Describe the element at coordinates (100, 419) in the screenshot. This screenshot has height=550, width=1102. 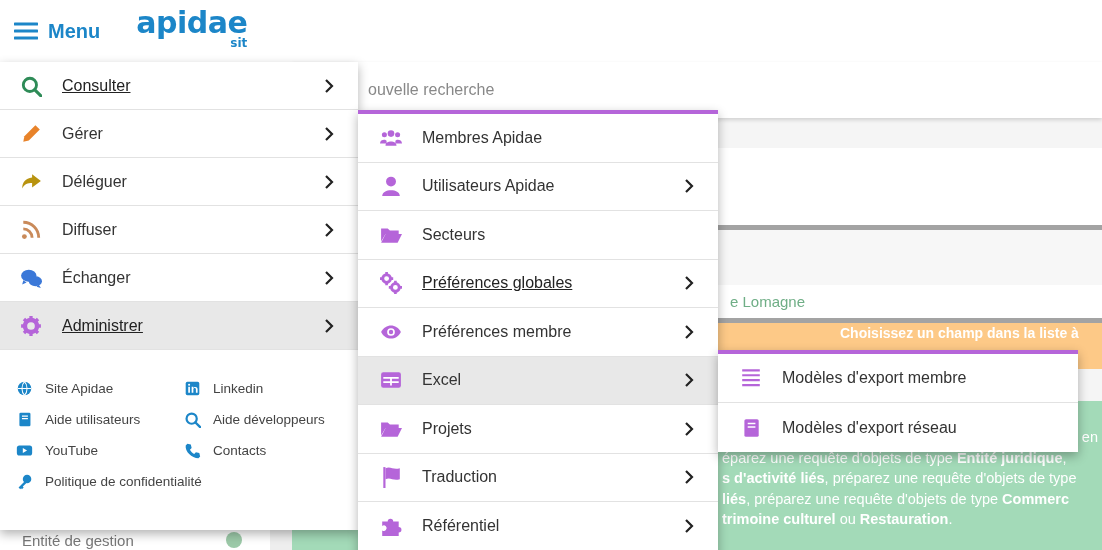
I see `footer-link: Aide utilisateurs` at that location.